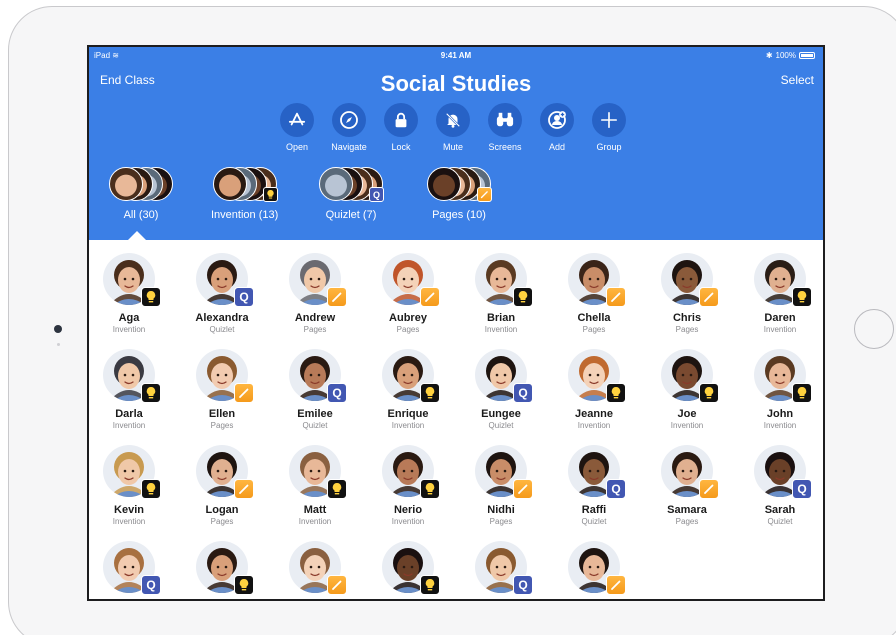 This screenshot has width=896, height=635. I want to click on student-john: John Invention, so click(780, 389).